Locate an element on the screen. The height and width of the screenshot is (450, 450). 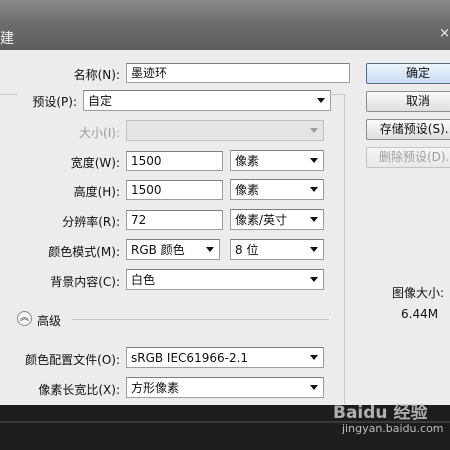
color-mode-select: RGB 颜色 is located at coordinates (173, 249).